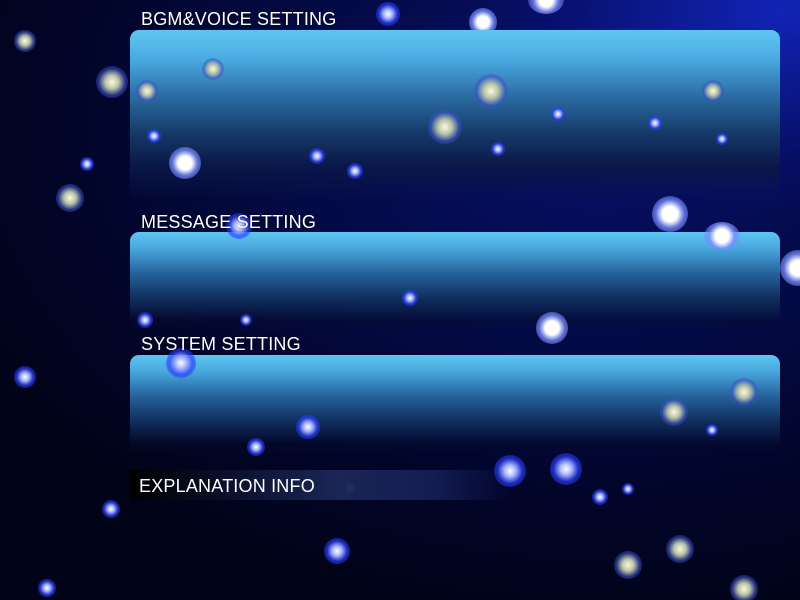 The image size is (800, 600). What do you see at coordinates (229, 222) in the screenshot?
I see `message-setting-title: MESSAGE SETTING` at bounding box center [229, 222].